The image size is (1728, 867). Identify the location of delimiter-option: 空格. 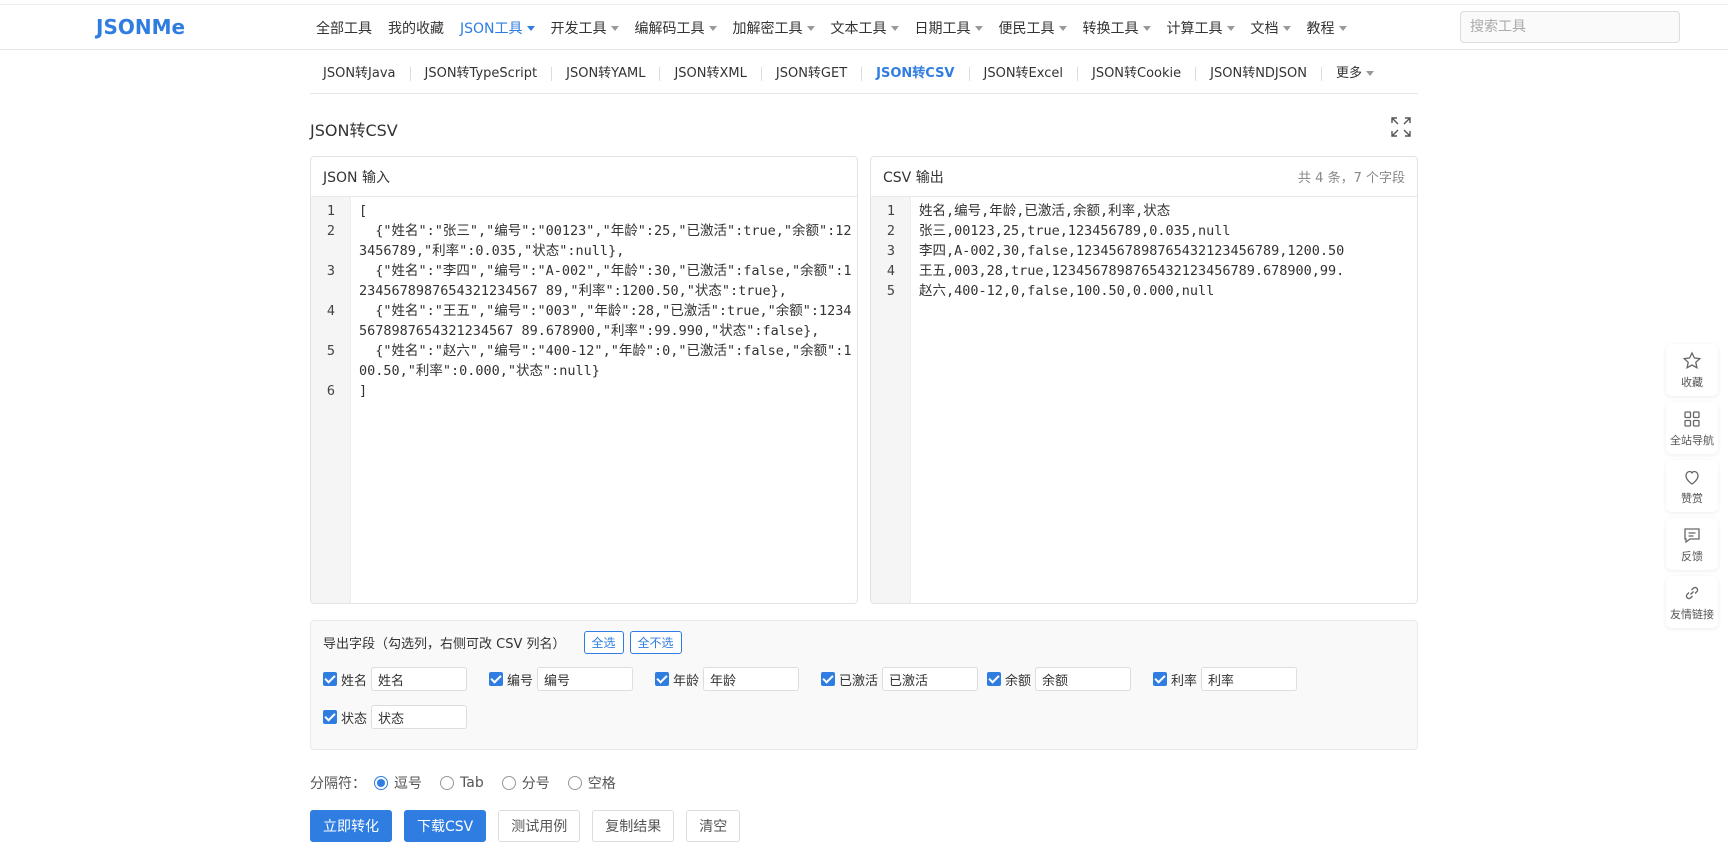
(591, 783).